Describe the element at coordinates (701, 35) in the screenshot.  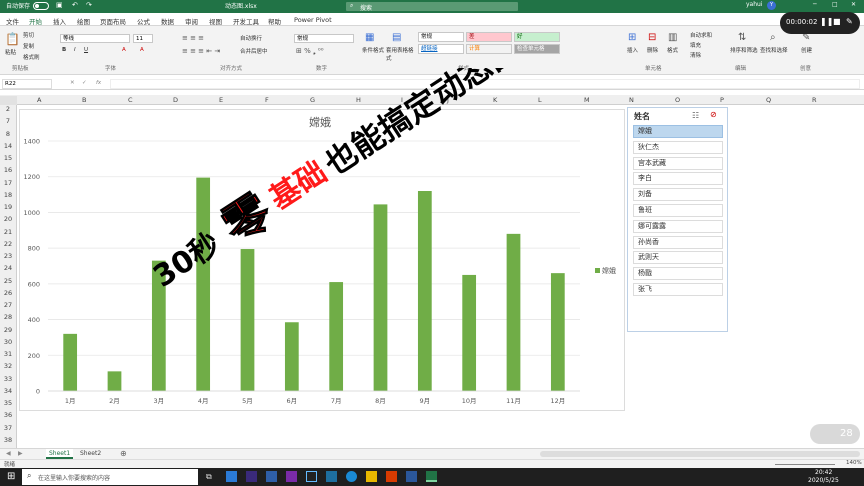
I see `autosum-button: 自动求和` at that location.